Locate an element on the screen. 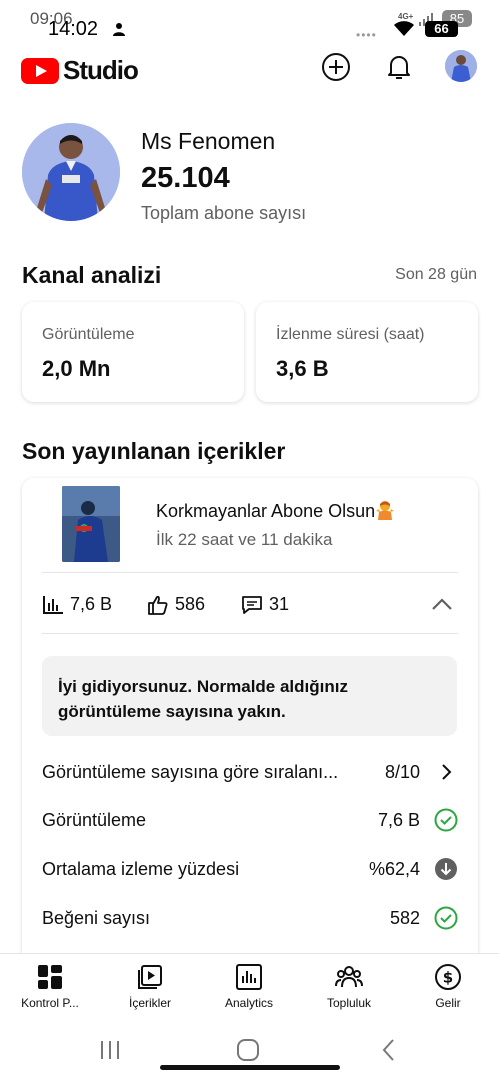 Image resolution: width=499 pixels, height=1080 pixels. home-icon is located at coordinates (248, 1050).